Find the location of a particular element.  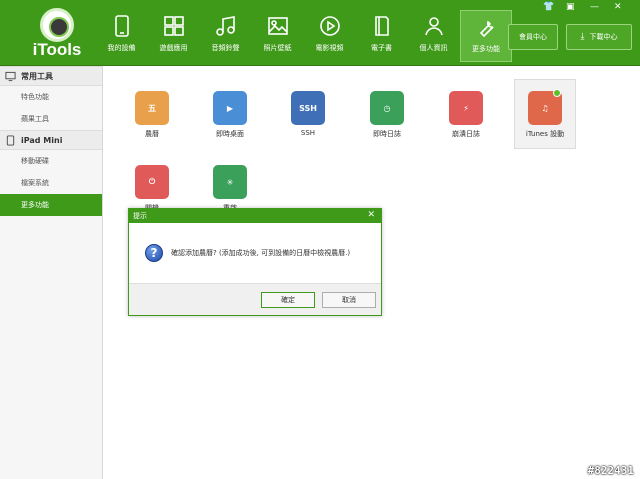

app-glyph: ▶ is located at coordinates (230, 108).